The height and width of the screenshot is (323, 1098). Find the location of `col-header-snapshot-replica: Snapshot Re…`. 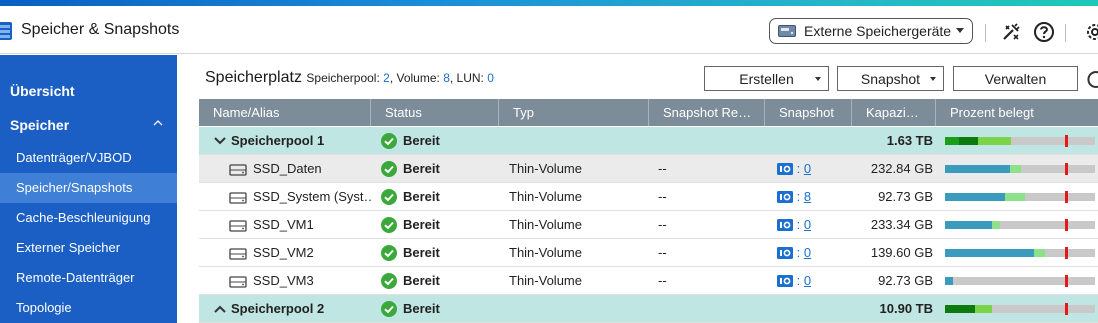

col-header-snapshot-replica: Snapshot Re… is located at coordinates (707, 112).